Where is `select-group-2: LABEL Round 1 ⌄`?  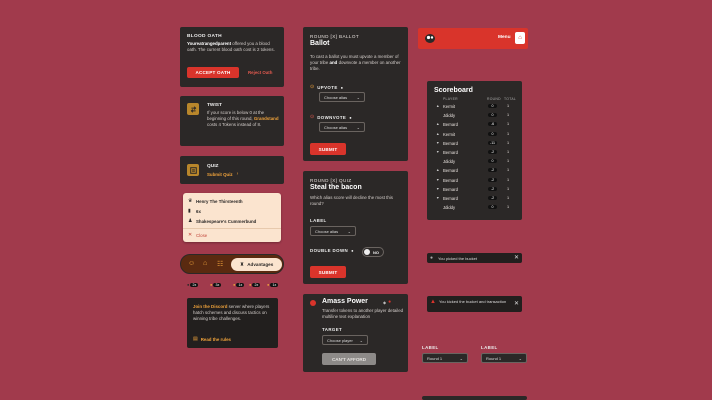 select-group-2: LABEL Round 1 ⌄ is located at coordinates (504, 355).